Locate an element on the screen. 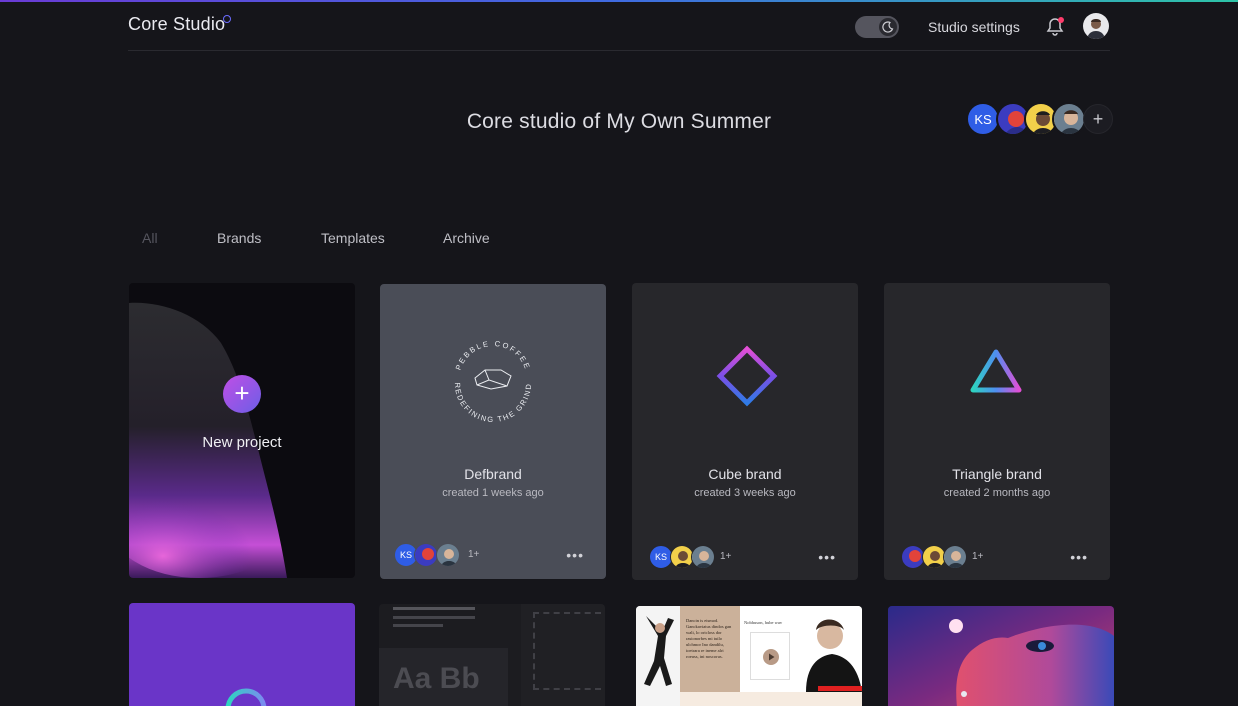 The height and width of the screenshot is (706, 1238). template-card-typography: Aa Bb is located at coordinates (492, 655).